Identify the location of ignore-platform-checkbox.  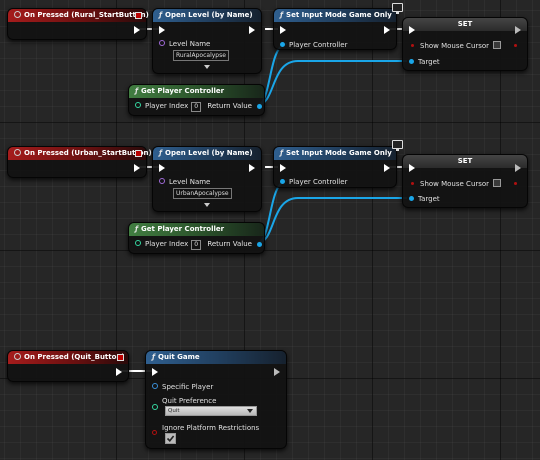
(170, 438).